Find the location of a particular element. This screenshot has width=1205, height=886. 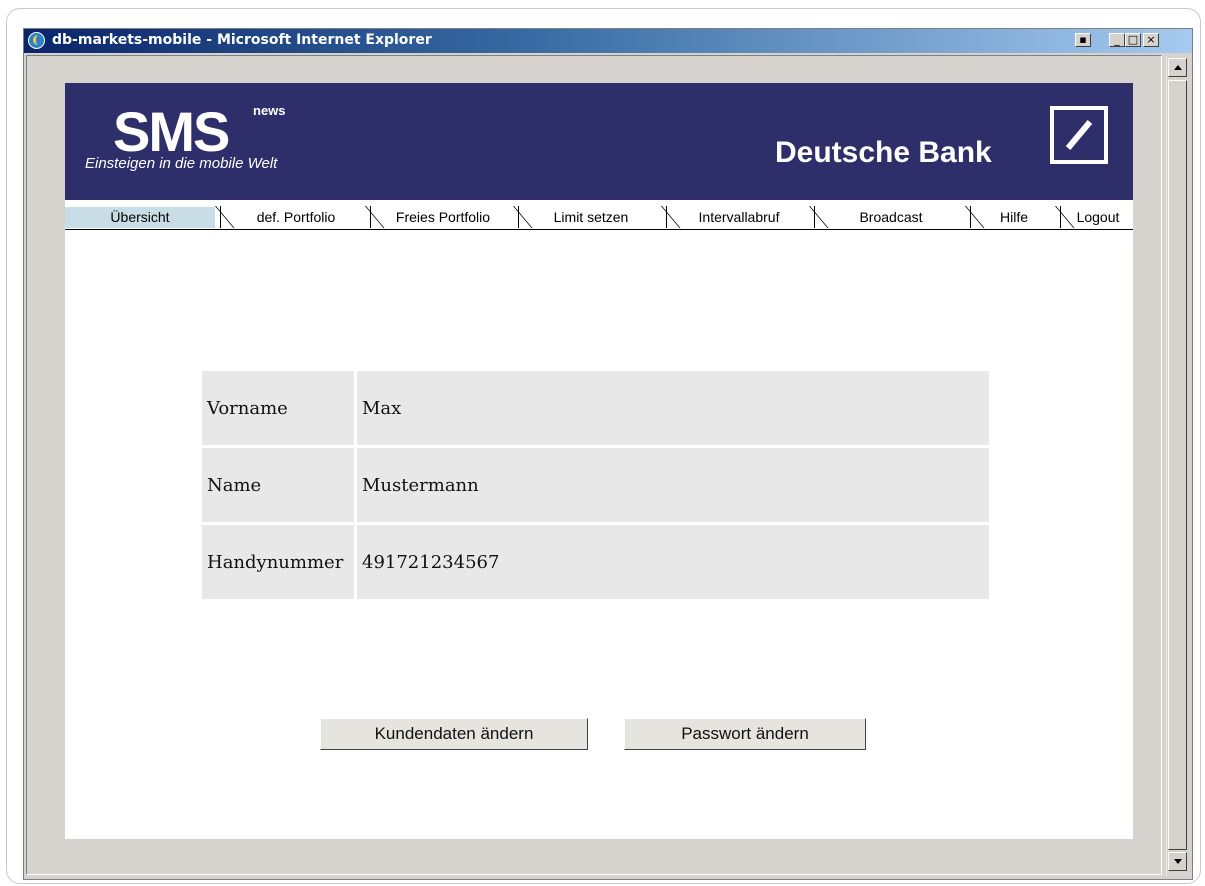

tab-def-portfolio: def. Portfolio is located at coordinates (296, 217).